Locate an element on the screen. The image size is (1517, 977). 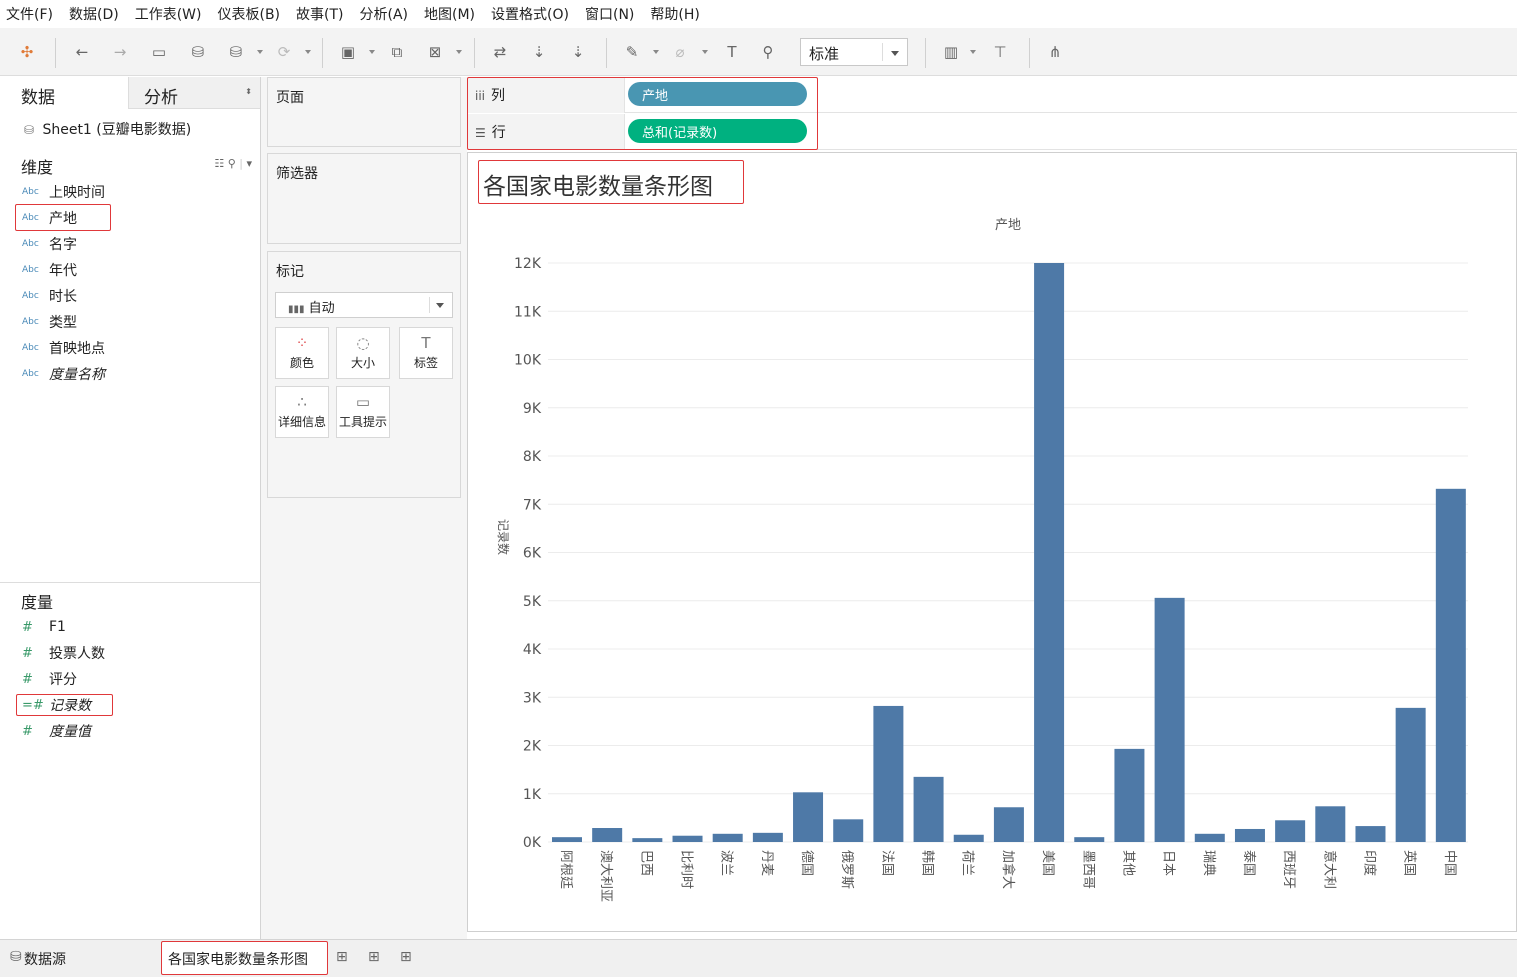
size-button: ◌ 大小 is located at coordinates (363, 353).